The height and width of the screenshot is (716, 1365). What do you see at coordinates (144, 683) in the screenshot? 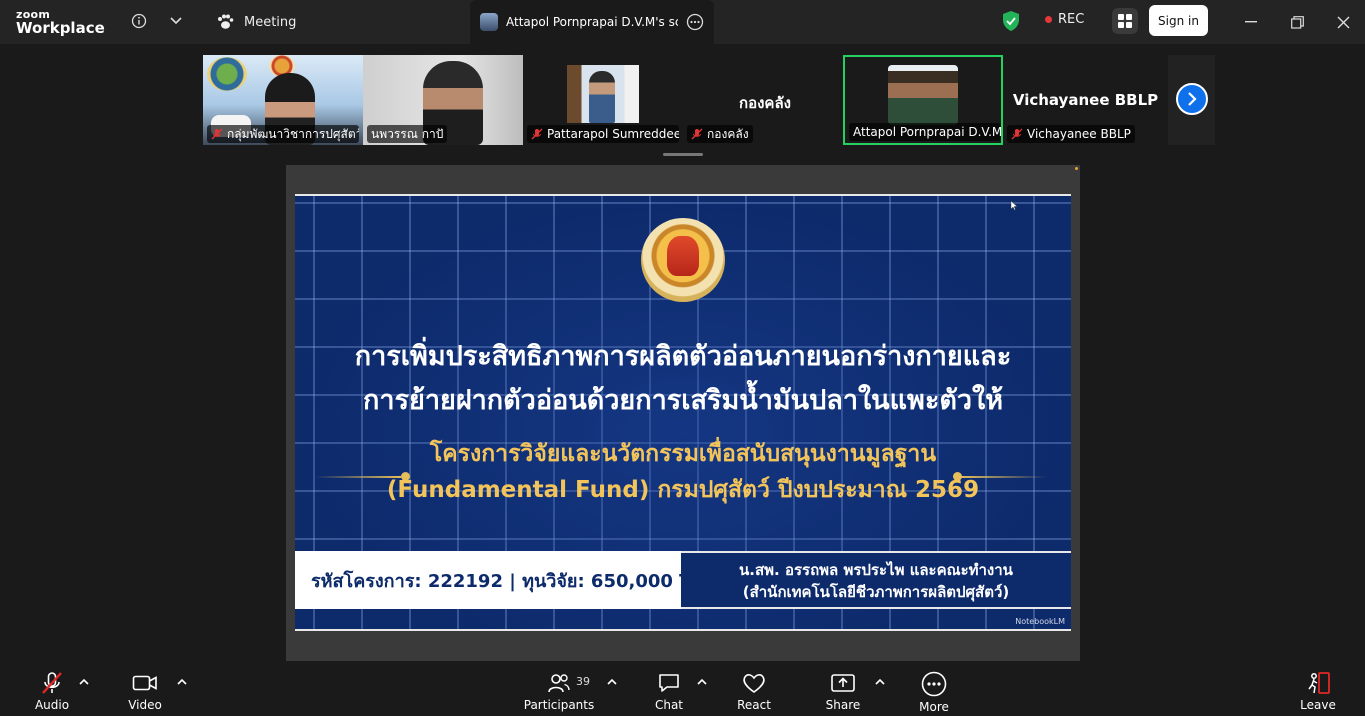
I see `video-camera-icon` at bounding box center [144, 683].